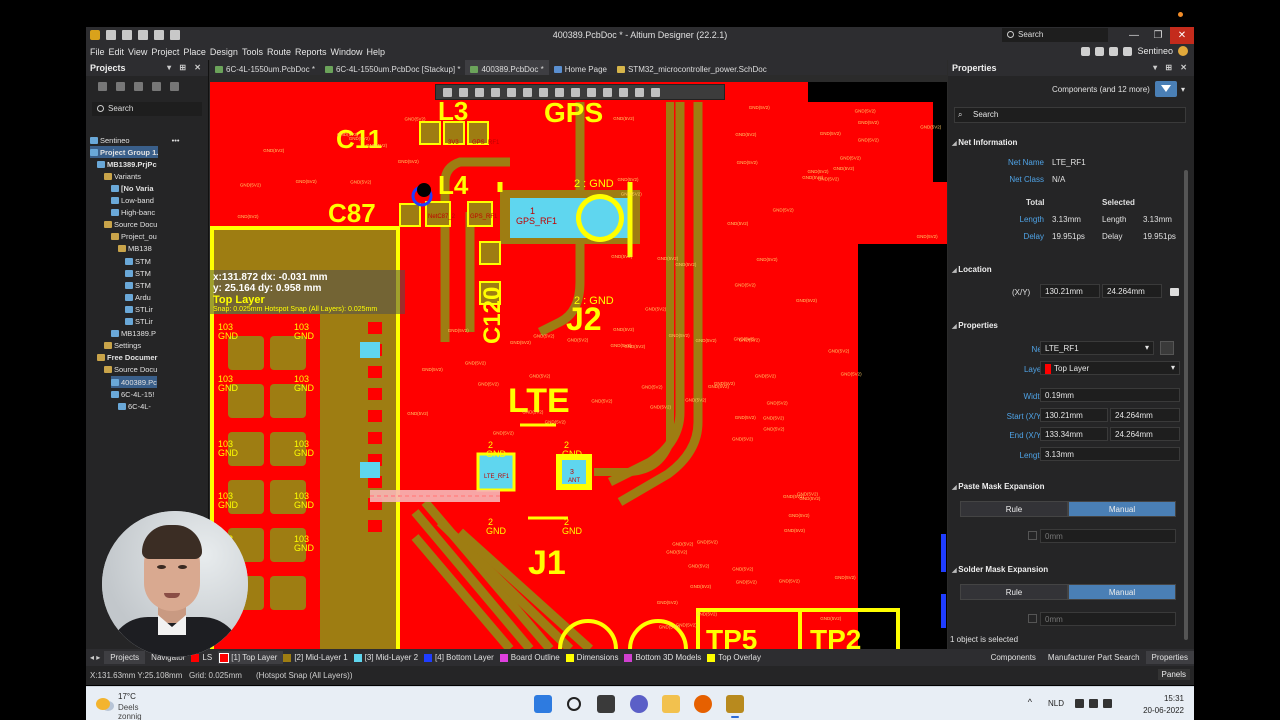 The image size is (1280, 720). Describe the element at coordinates (1030, 702) in the screenshot. I see `tray-chevron-up-icon: ^` at that location.